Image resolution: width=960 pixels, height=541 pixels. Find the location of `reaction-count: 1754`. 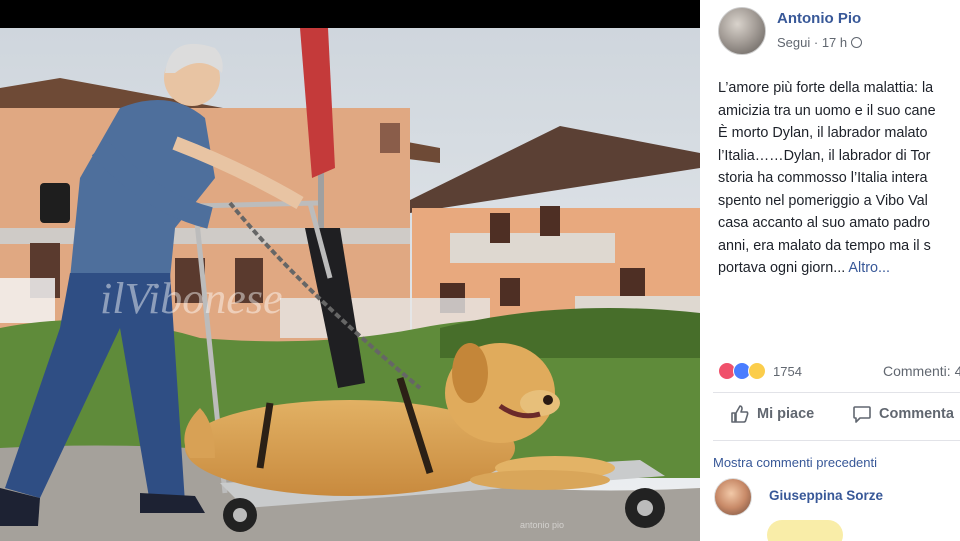

reaction-count: 1754 is located at coordinates (787, 371).